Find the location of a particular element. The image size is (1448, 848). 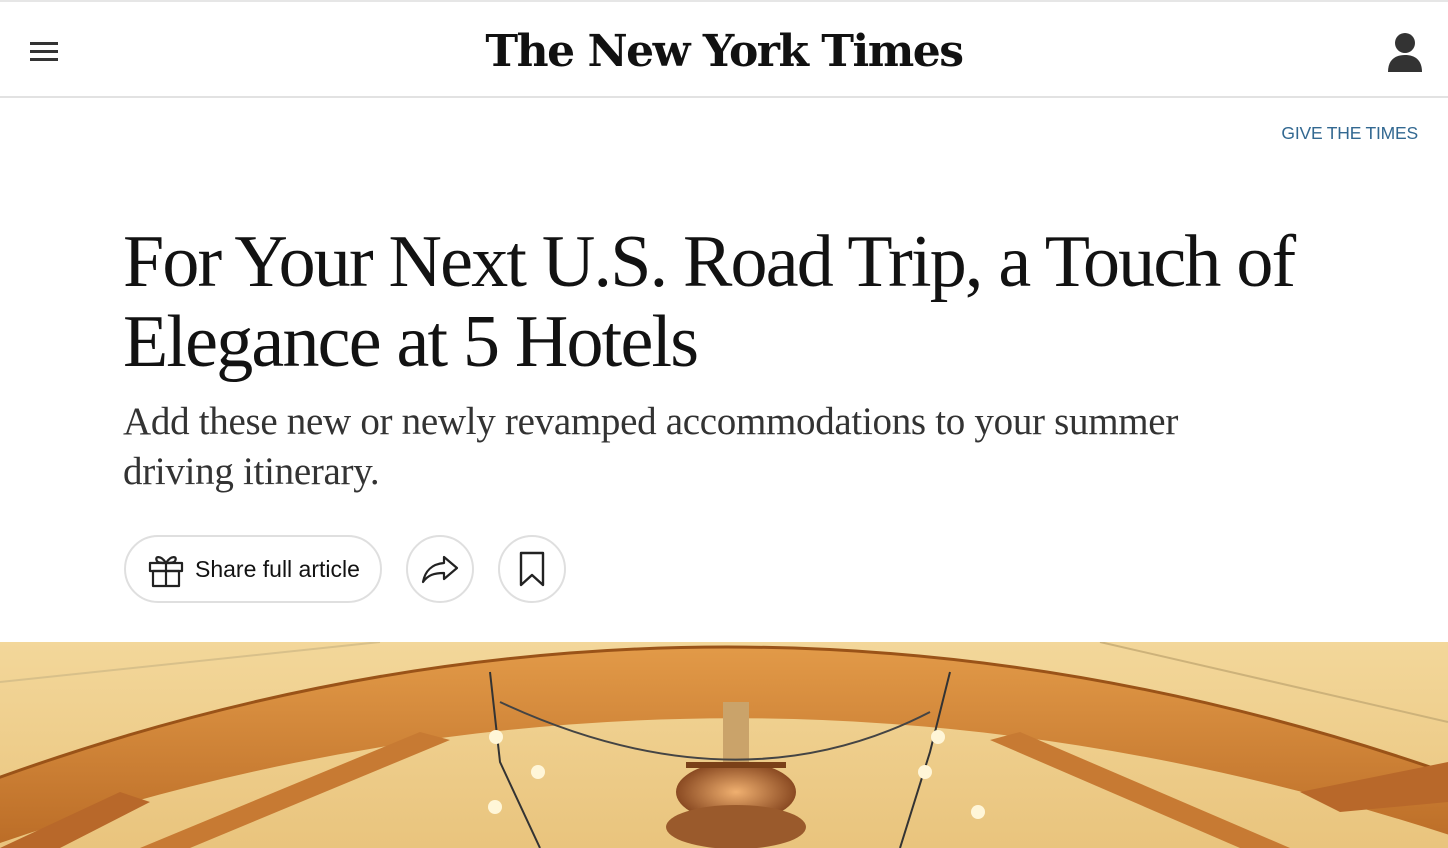

share-full-article-button: Share full article is located at coordinates (253, 569).